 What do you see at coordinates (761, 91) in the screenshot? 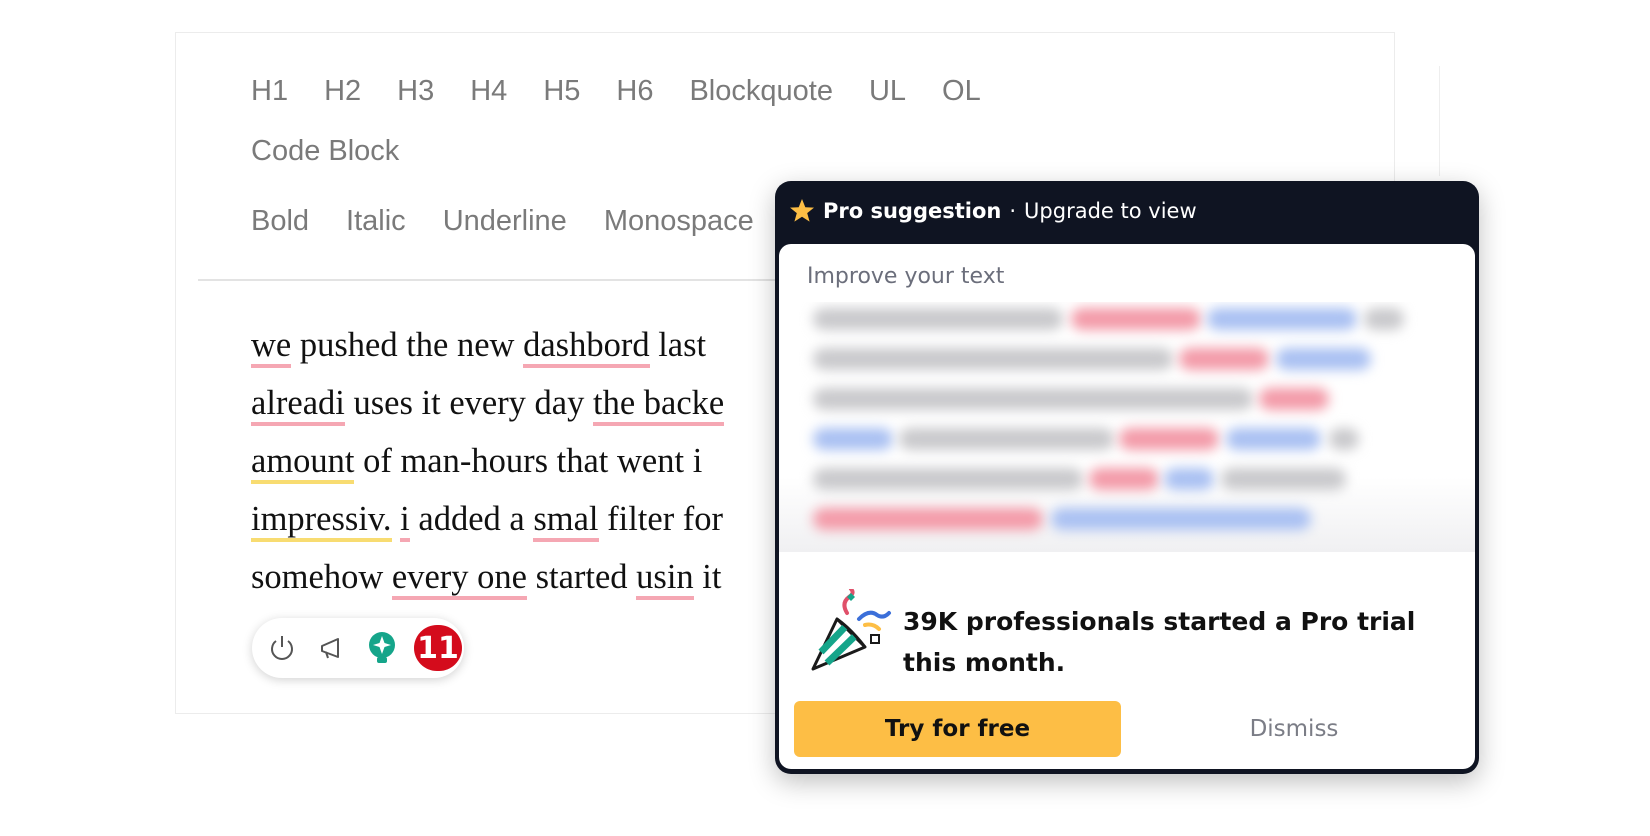
I see `format-blockquote-button: Blockquote` at bounding box center [761, 91].